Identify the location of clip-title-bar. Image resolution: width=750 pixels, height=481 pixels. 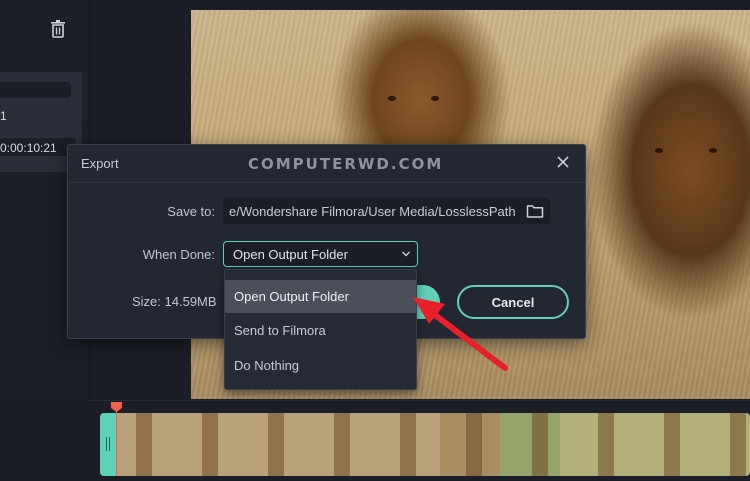
(35, 90).